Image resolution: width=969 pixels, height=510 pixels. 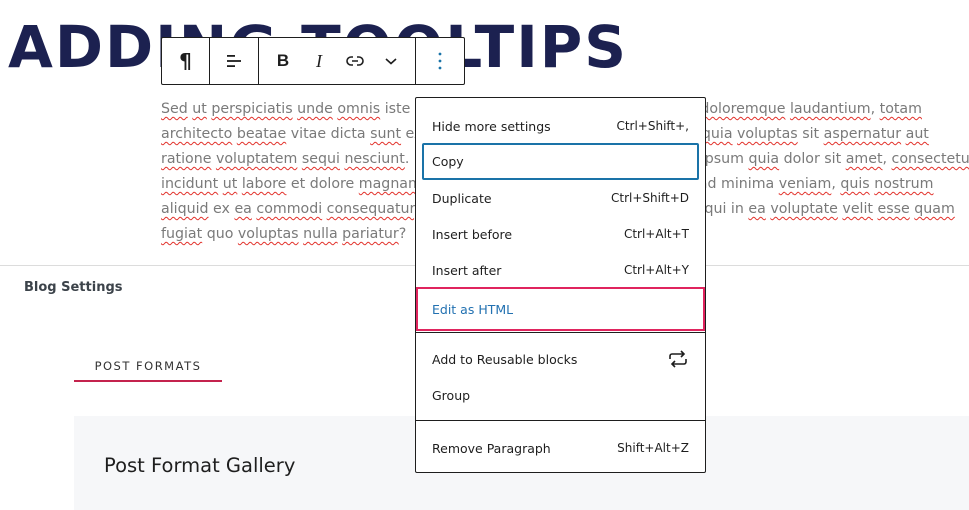 What do you see at coordinates (900, 109) in the screenshot?
I see `misspelled-word: totam` at bounding box center [900, 109].